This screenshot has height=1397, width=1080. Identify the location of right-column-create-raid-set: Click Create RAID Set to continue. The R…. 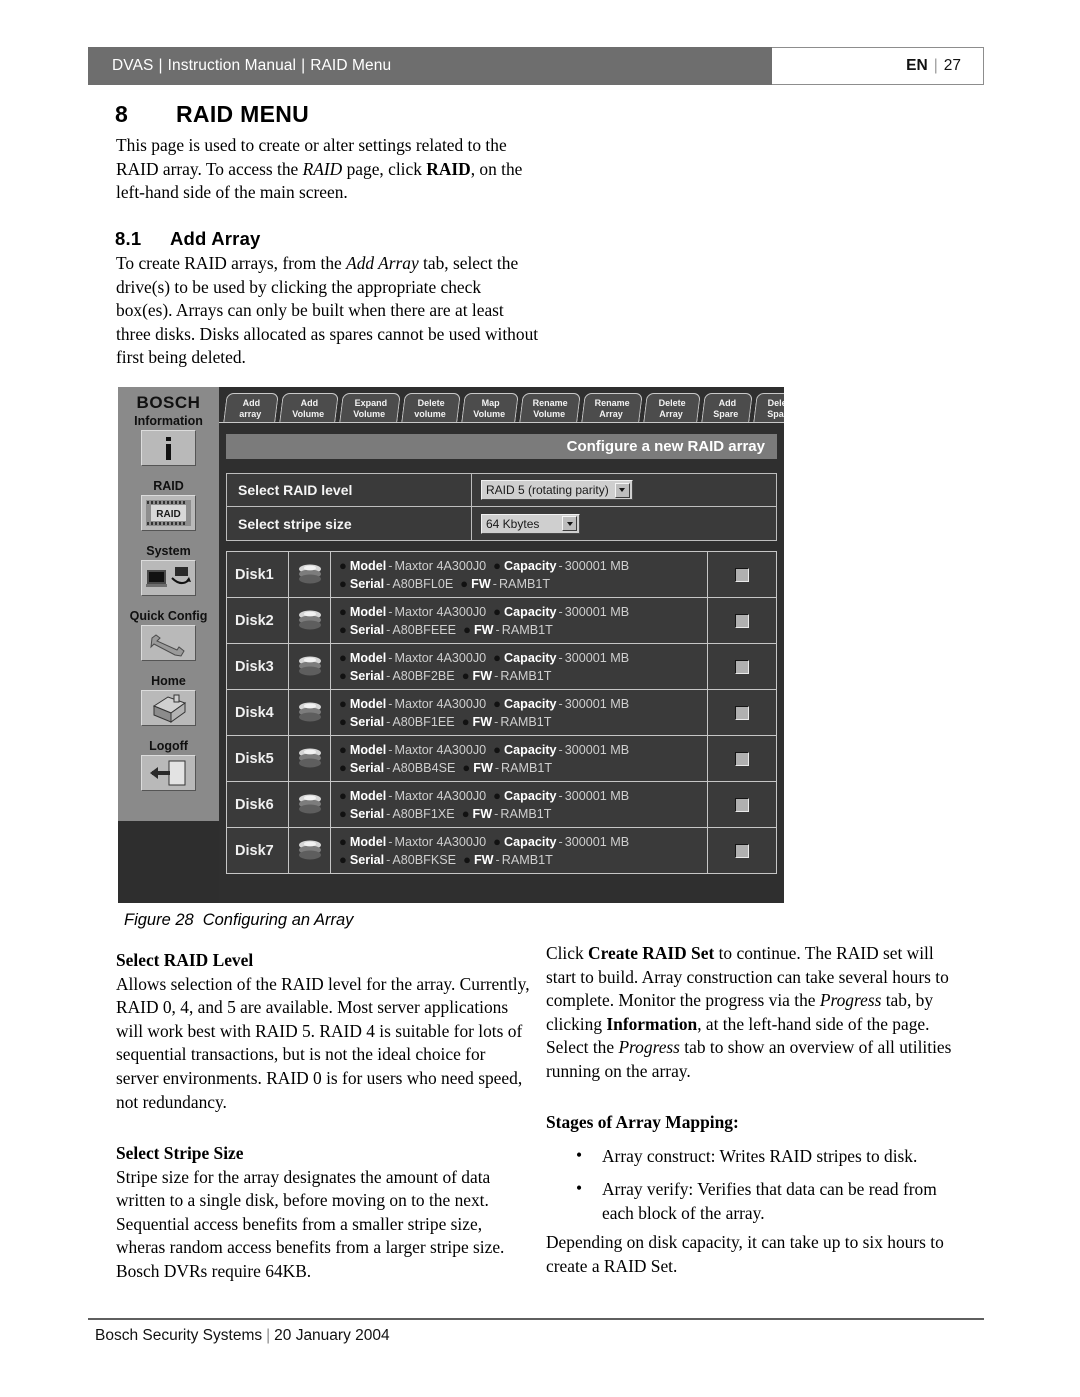
(755, 1013).